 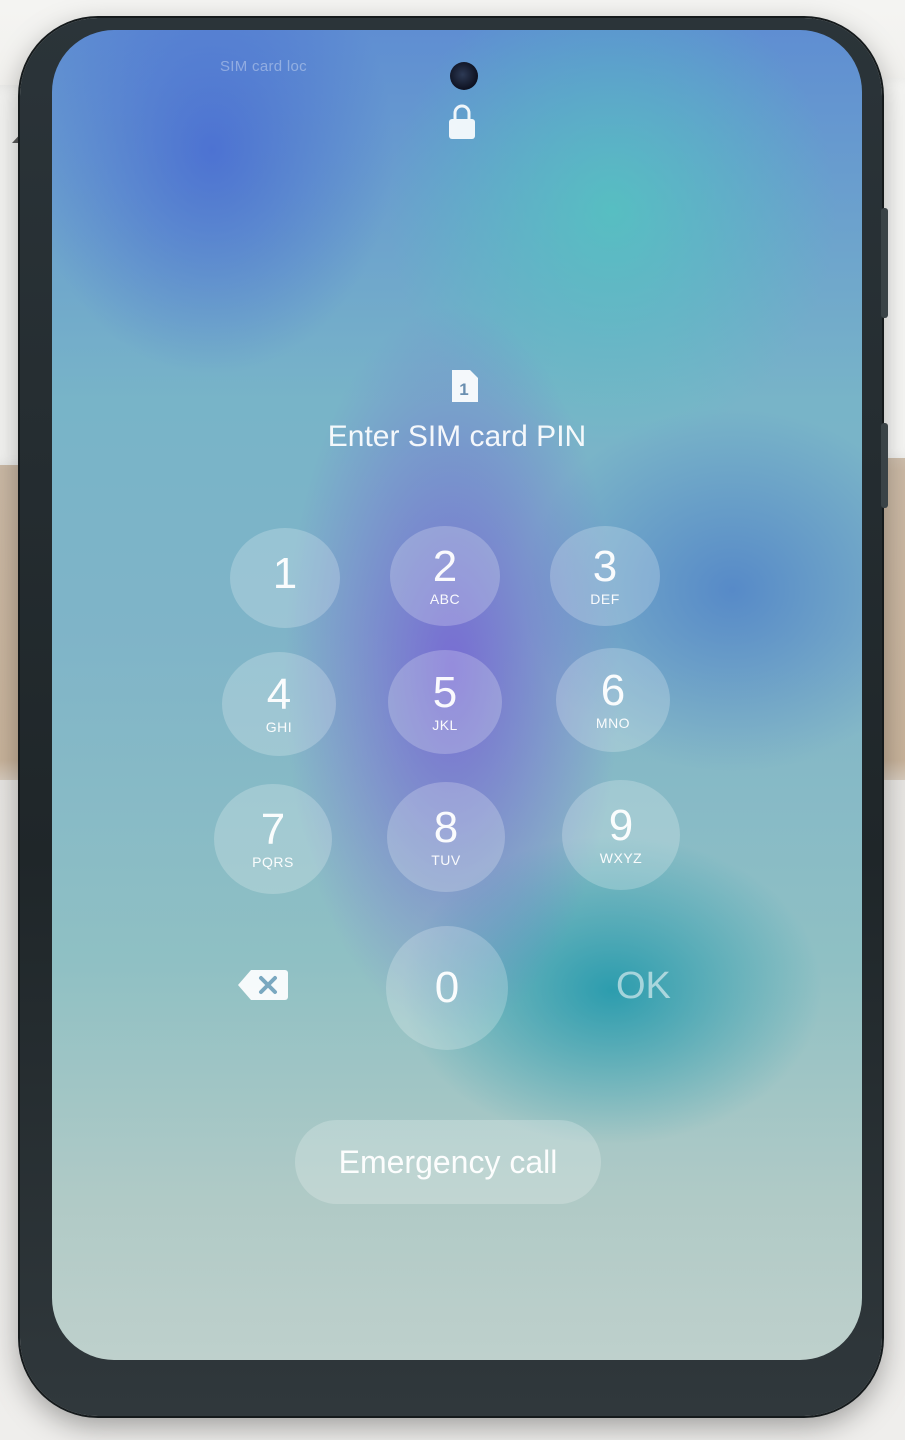 What do you see at coordinates (445, 725) in the screenshot?
I see `key-letters: JKL` at bounding box center [445, 725].